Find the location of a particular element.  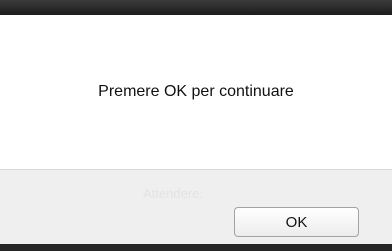

ok-button: OK is located at coordinates (296, 222).